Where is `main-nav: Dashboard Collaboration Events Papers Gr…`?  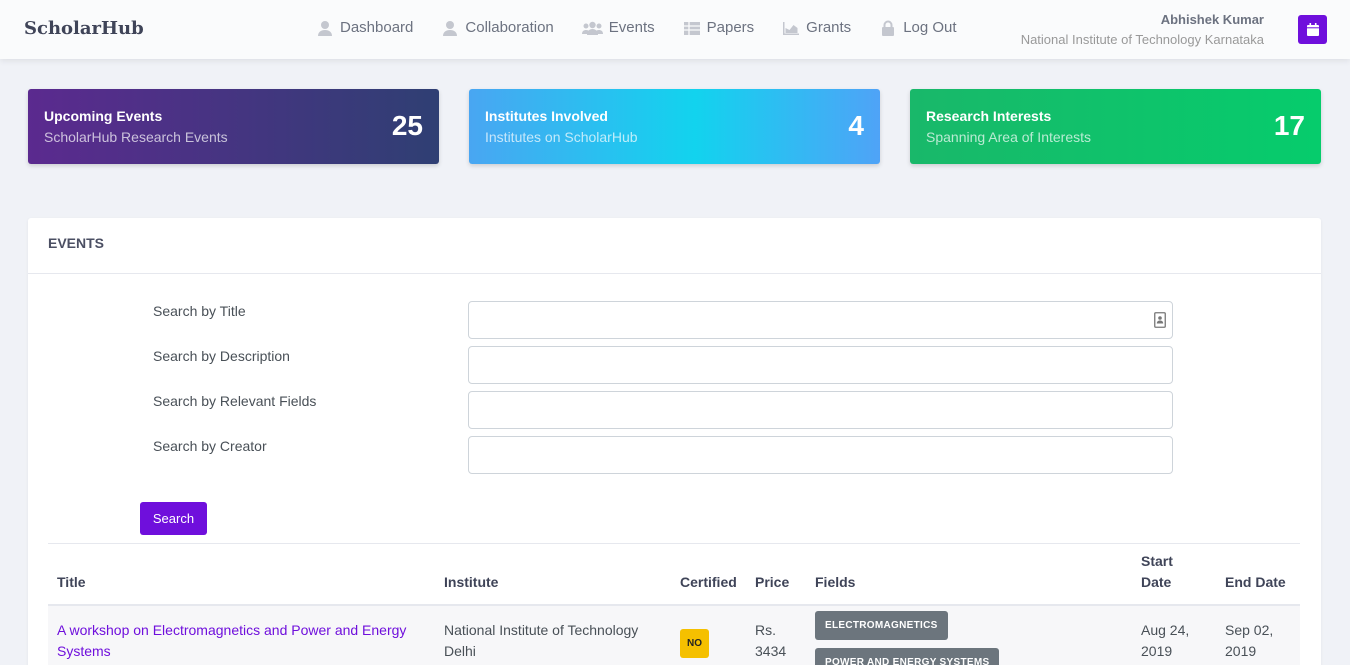
main-nav: Dashboard Collaboration Events Papers Gr… is located at coordinates (650, 27).